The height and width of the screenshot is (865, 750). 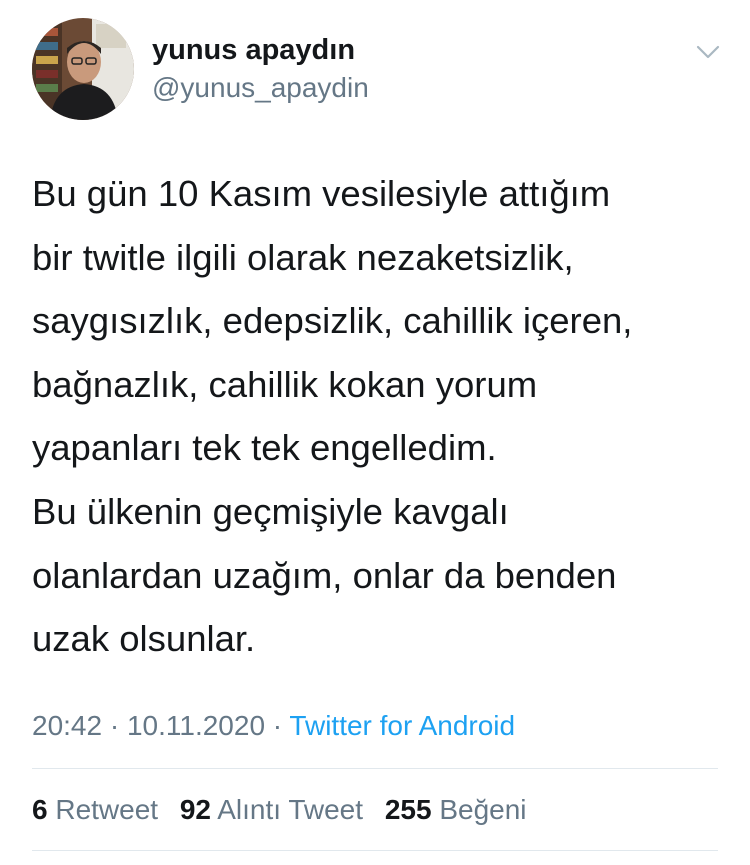 I want to click on user-names: yunus apaydın @yunus_apaydin, so click(x=260, y=69).